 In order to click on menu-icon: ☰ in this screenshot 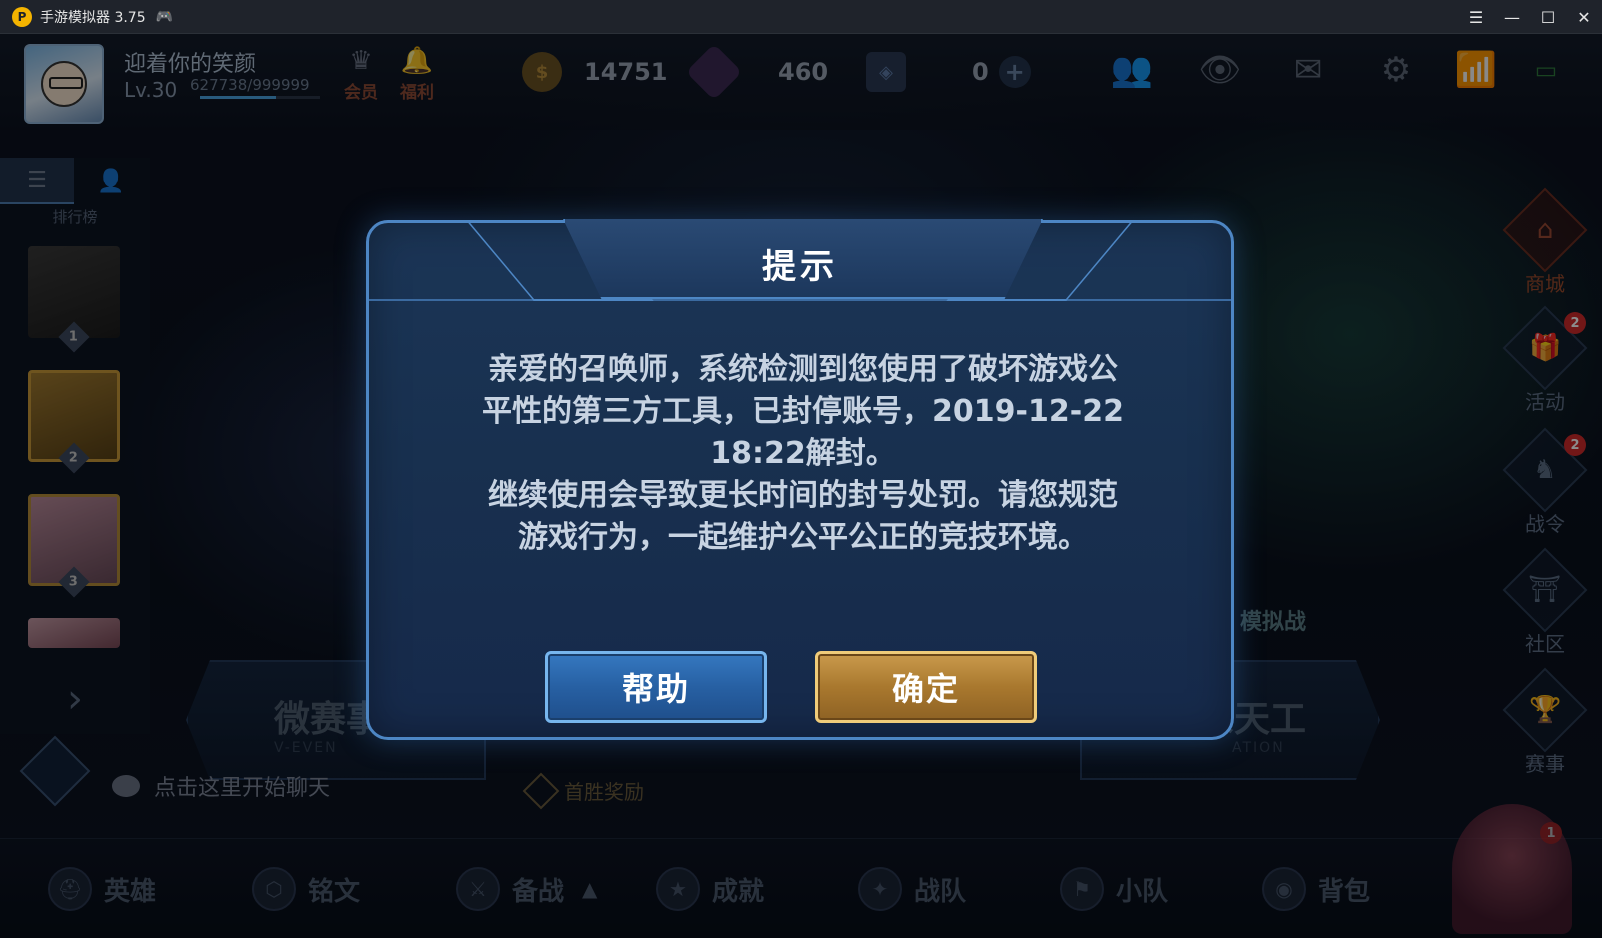, I will do `click(1476, 17)`.